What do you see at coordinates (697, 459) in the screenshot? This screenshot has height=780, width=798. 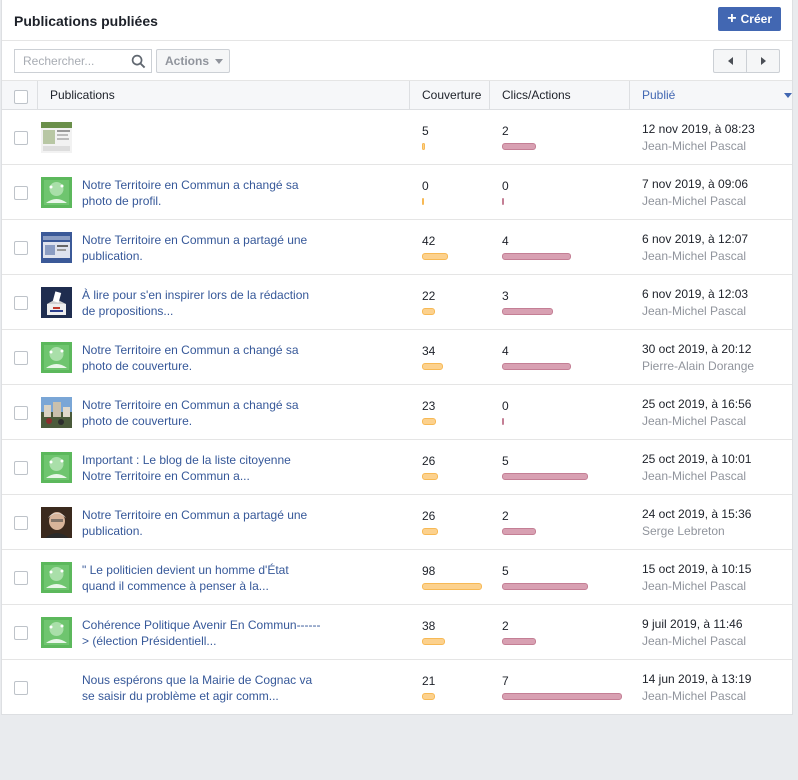 I see `publish-date: 25 oct 2019, à 10:01` at bounding box center [697, 459].